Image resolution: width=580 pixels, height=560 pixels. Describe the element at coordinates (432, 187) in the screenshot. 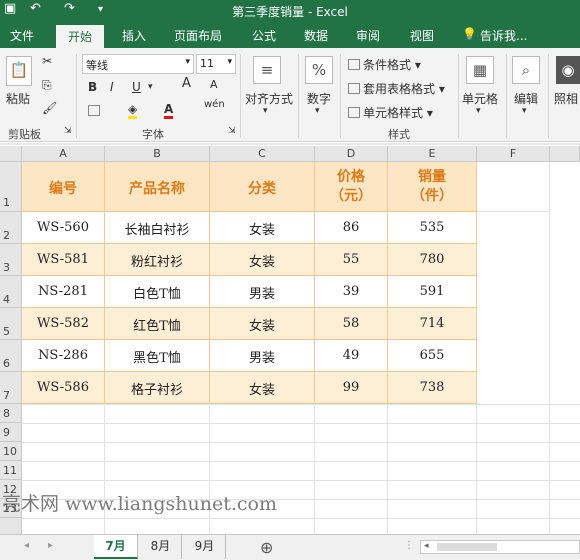

I see `header-cell-sales: 销量 （件）` at that location.